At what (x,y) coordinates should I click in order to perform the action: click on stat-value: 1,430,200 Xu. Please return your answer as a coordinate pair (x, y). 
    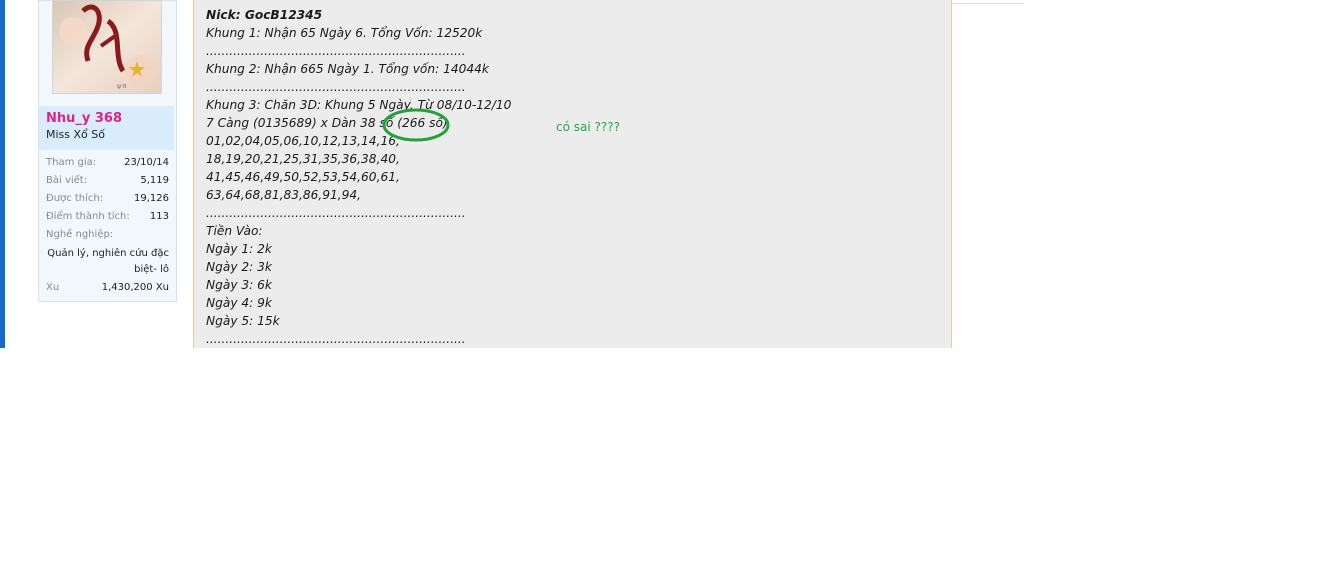
    Looking at the image, I should click on (135, 287).